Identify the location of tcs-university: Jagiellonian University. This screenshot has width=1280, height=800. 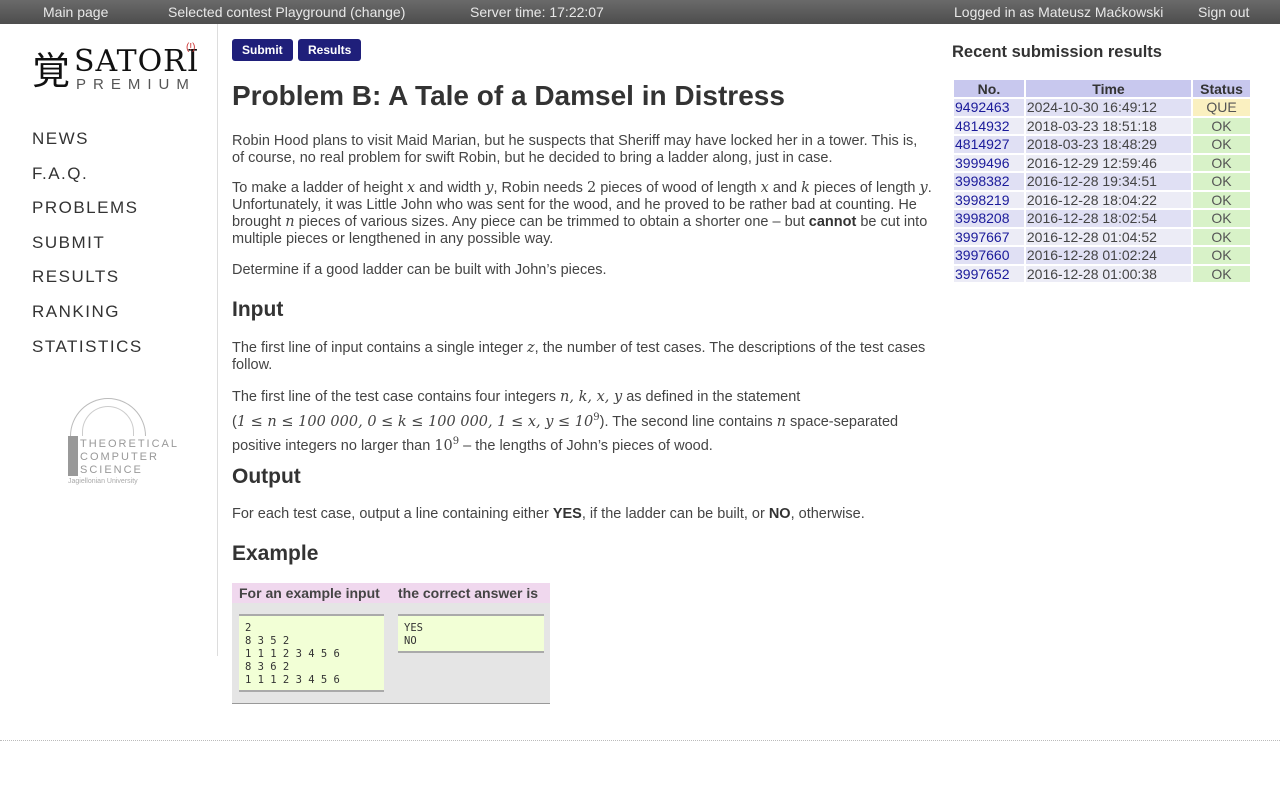
(103, 481).